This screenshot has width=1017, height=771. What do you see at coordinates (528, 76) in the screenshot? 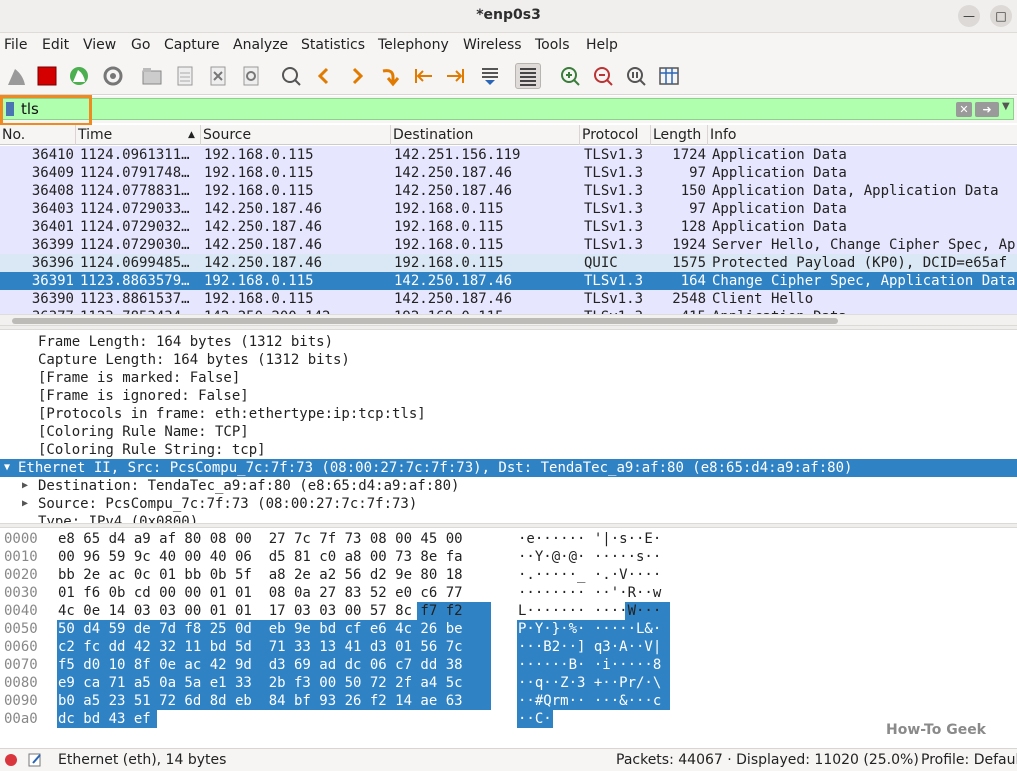
I see `colorize-button` at bounding box center [528, 76].